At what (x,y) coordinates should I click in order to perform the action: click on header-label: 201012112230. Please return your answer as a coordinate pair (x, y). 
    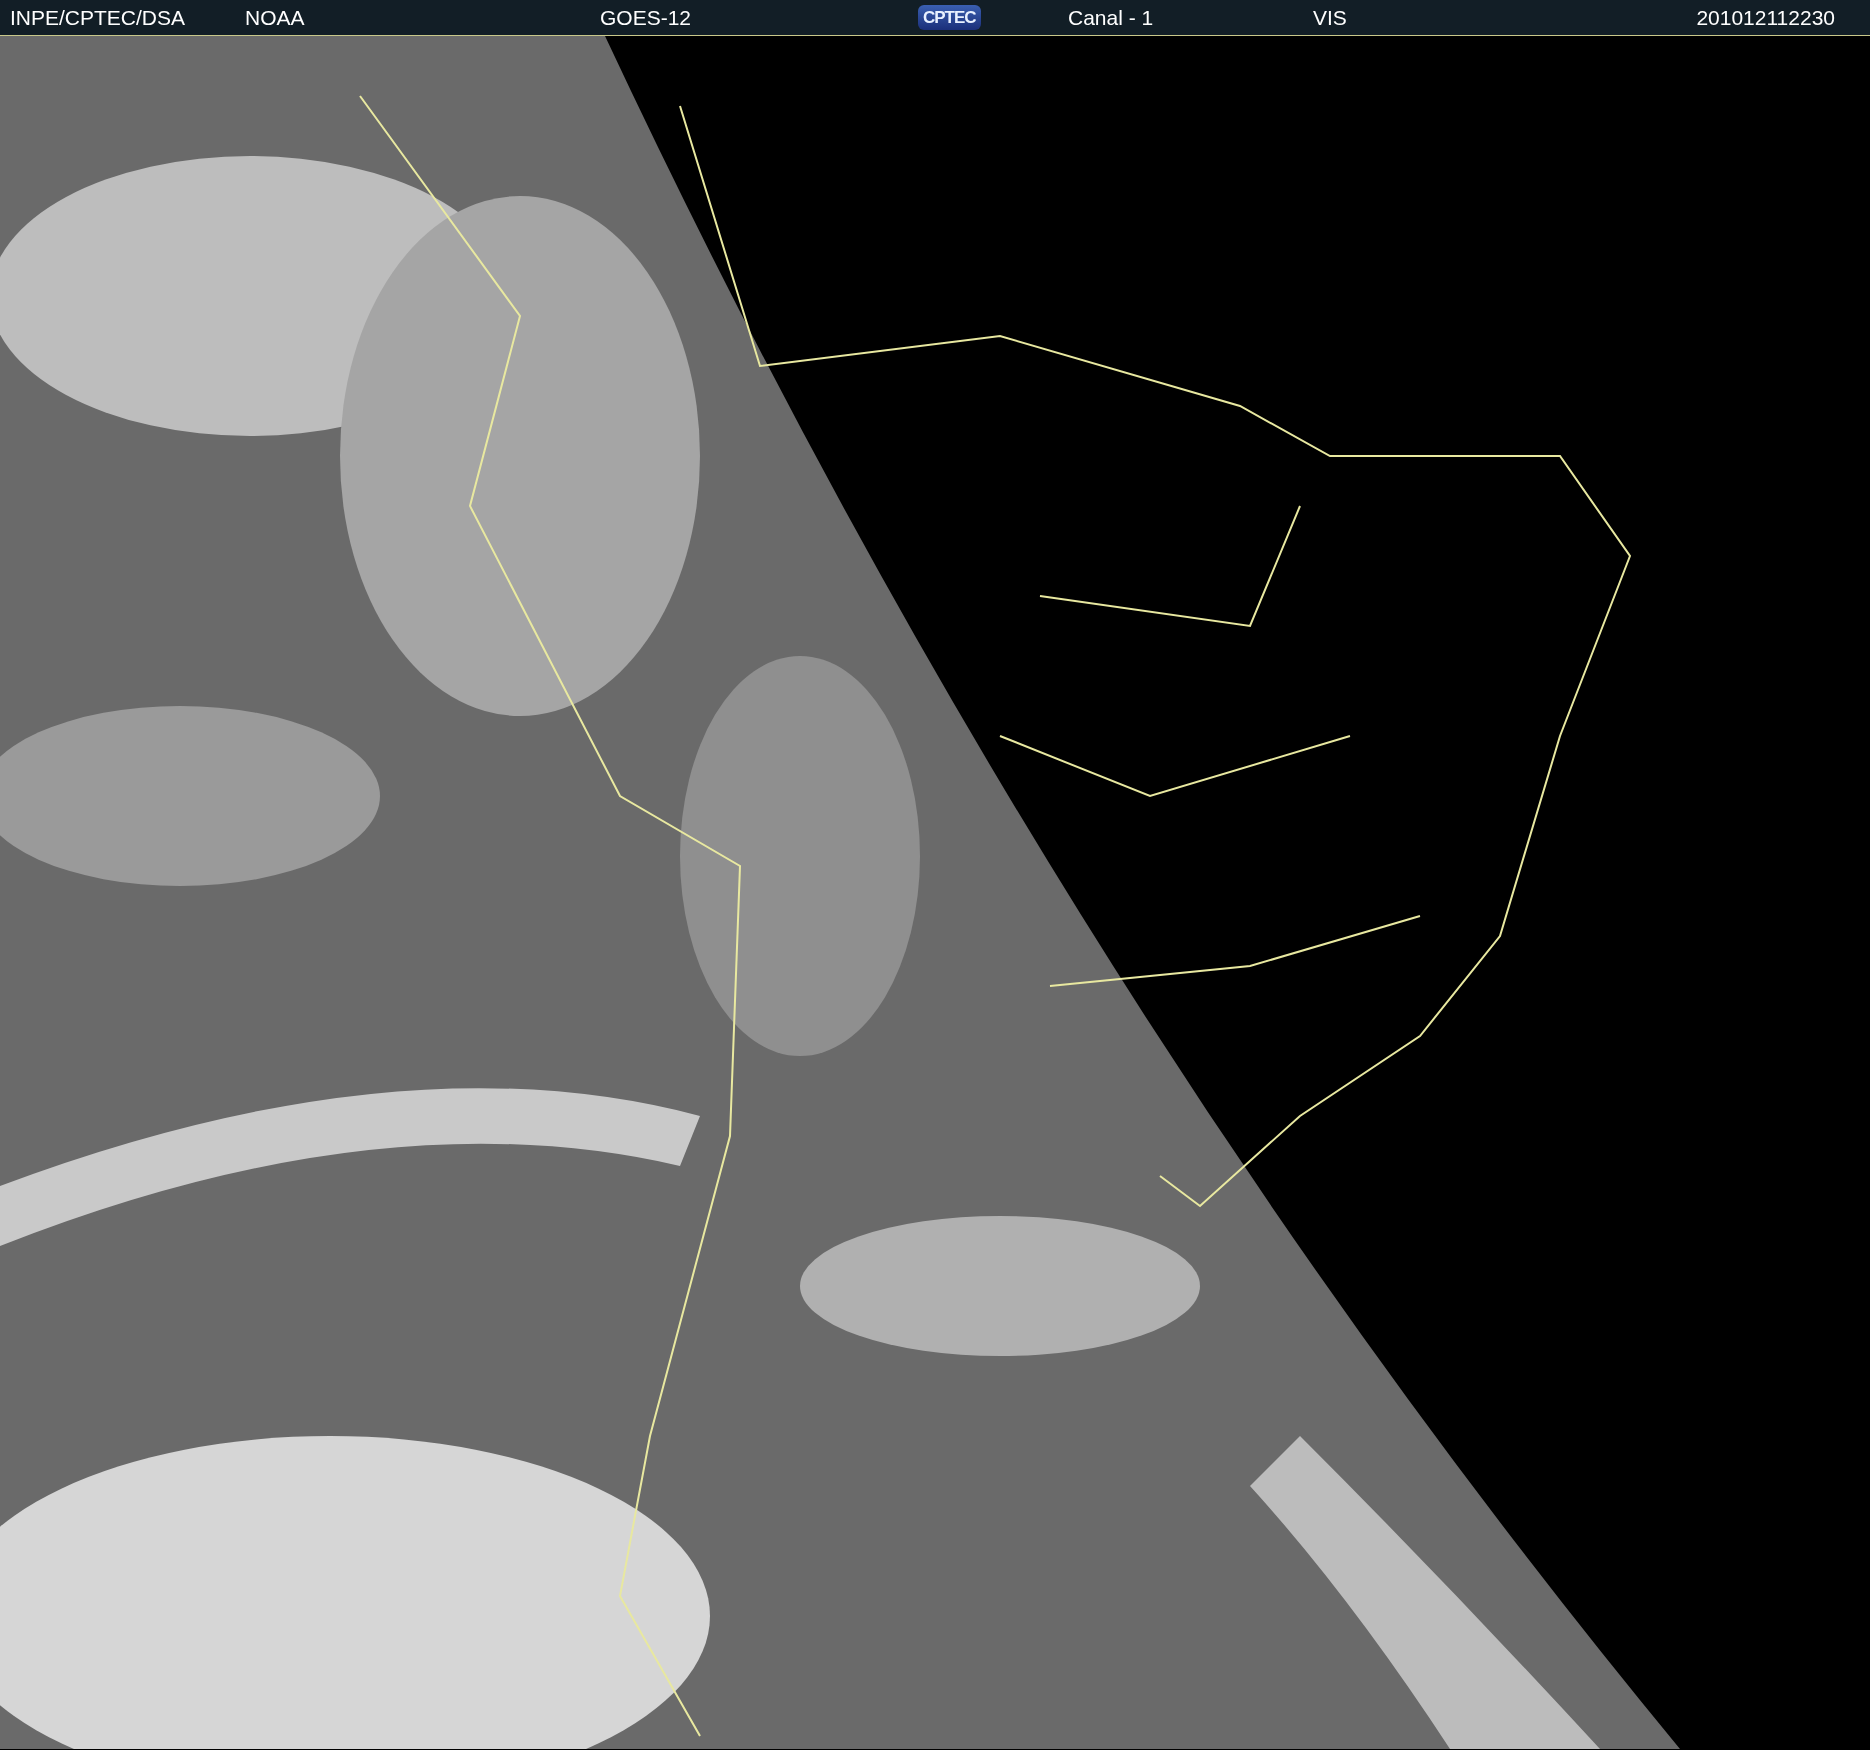
    Looking at the image, I should click on (1765, 17).